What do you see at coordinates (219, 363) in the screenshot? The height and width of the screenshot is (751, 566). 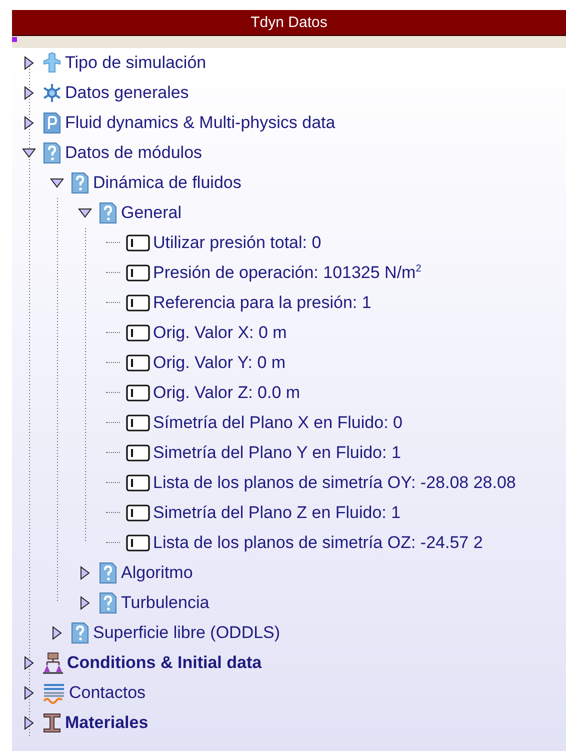 I see `property-item: Orig. Valor Y: 0 m` at bounding box center [219, 363].